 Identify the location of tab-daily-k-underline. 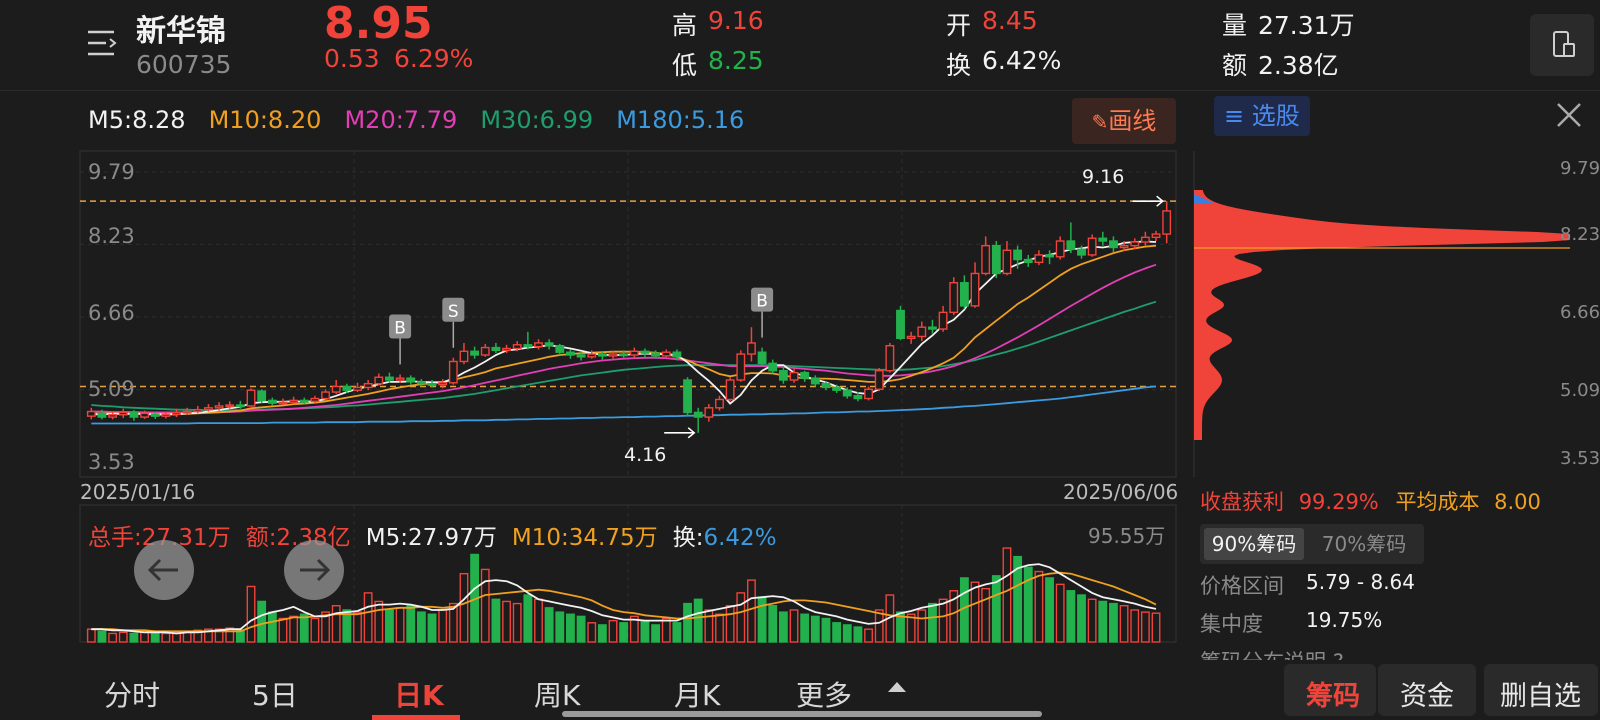
(416, 717).